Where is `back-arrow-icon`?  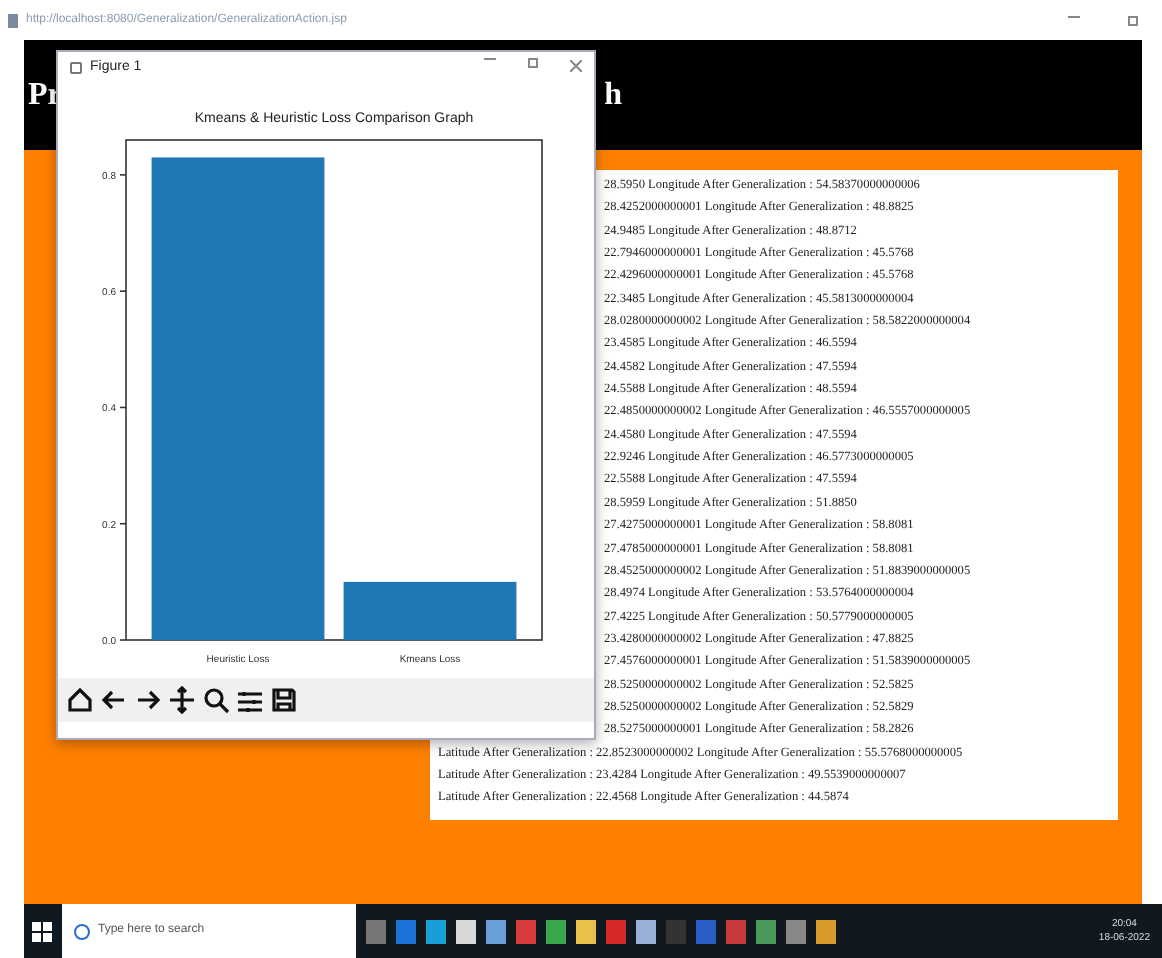 back-arrow-icon is located at coordinates (114, 700).